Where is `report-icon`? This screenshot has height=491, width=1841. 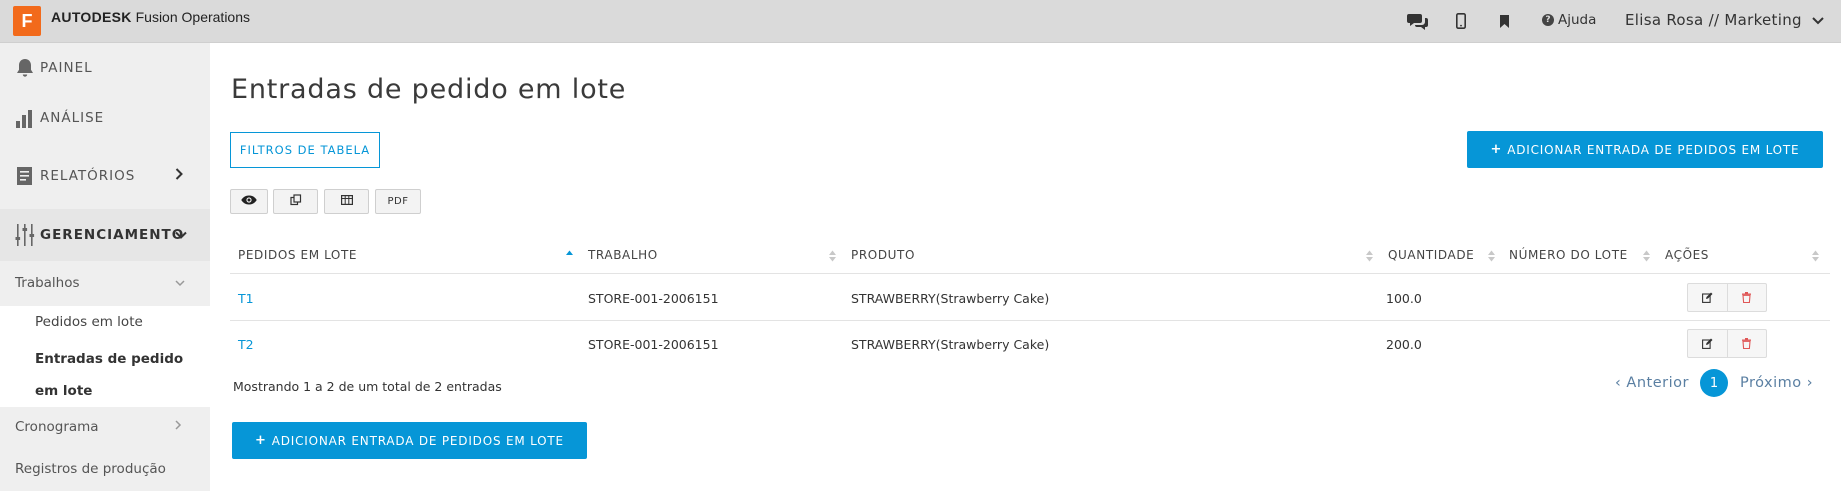
report-icon is located at coordinates (25, 176).